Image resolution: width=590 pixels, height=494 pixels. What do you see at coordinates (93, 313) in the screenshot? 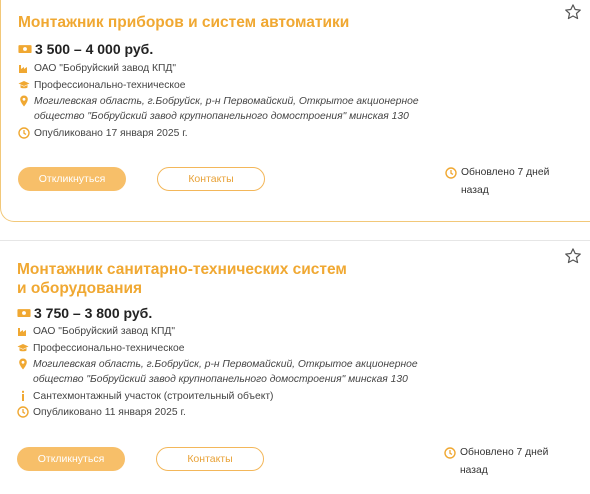
I see `salary-value: 3 750 – 3 800 руб.` at bounding box center [93, 313].